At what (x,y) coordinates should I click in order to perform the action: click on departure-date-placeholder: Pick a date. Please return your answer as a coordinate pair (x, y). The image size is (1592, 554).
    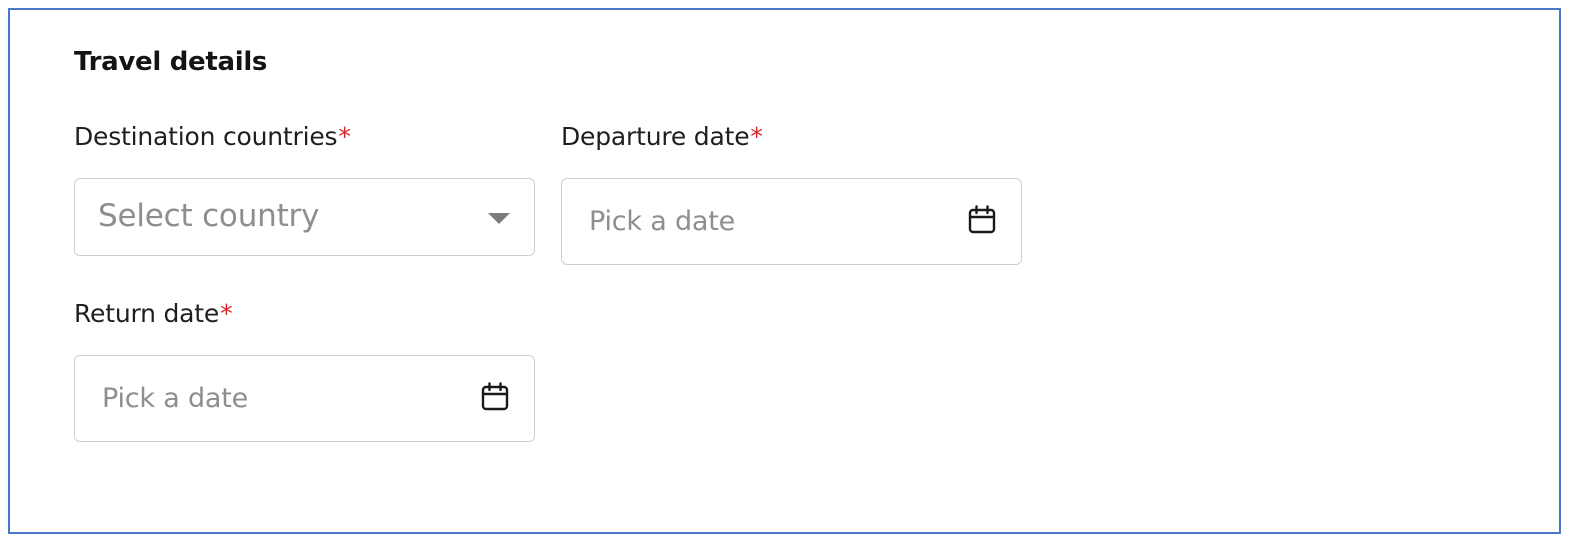
    Looking at the image, I should click on (662, 221).